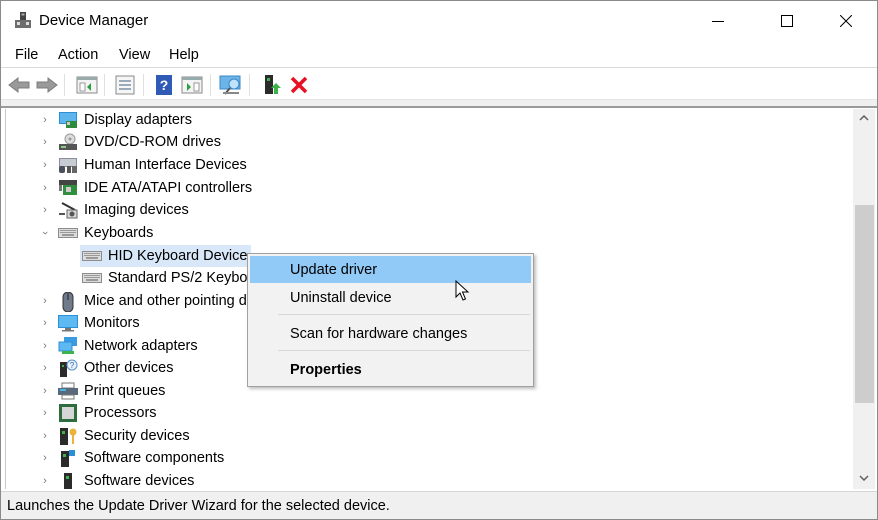 The image size is (878, 520). I want to click on tree-item-human-interface-devices: › Human Interface Devices, so click(143, 165).